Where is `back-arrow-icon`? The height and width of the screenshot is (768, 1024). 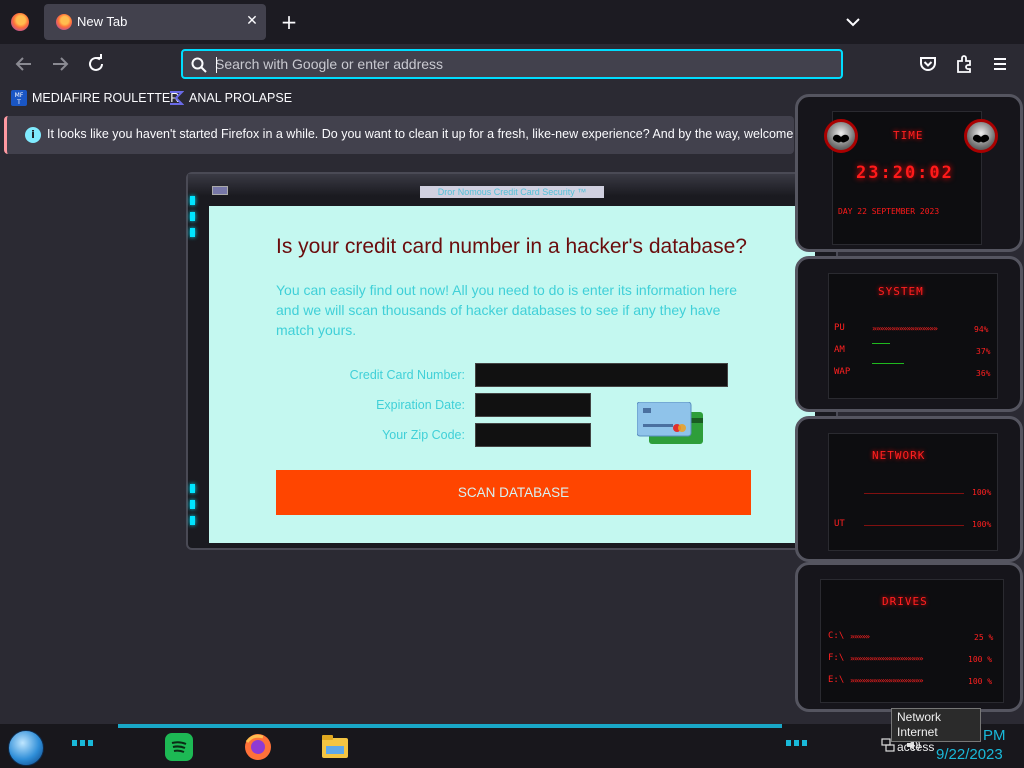
back-arrow-icon is located at coordinates (24, 64).